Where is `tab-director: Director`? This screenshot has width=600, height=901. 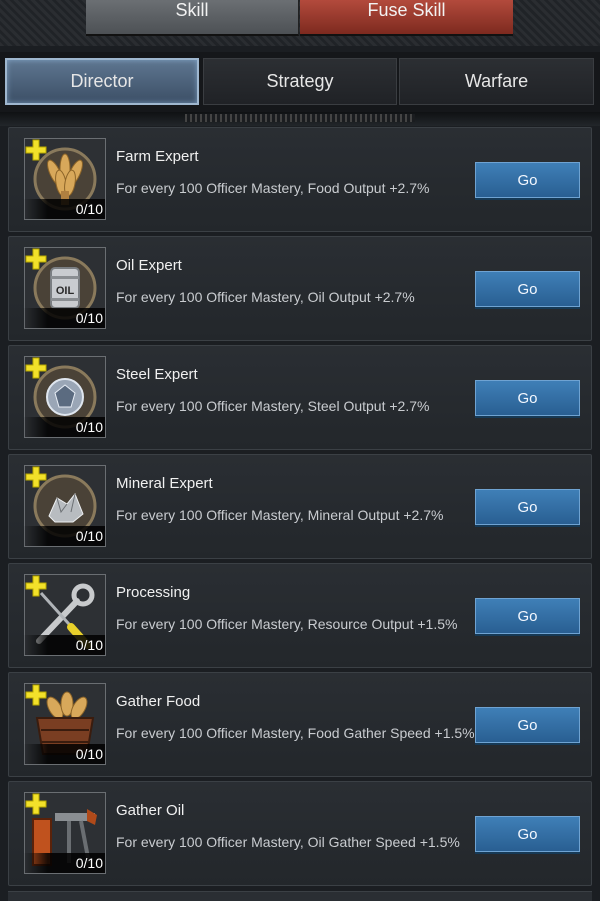 tab-director: Director is located at coordinates (102, 81).